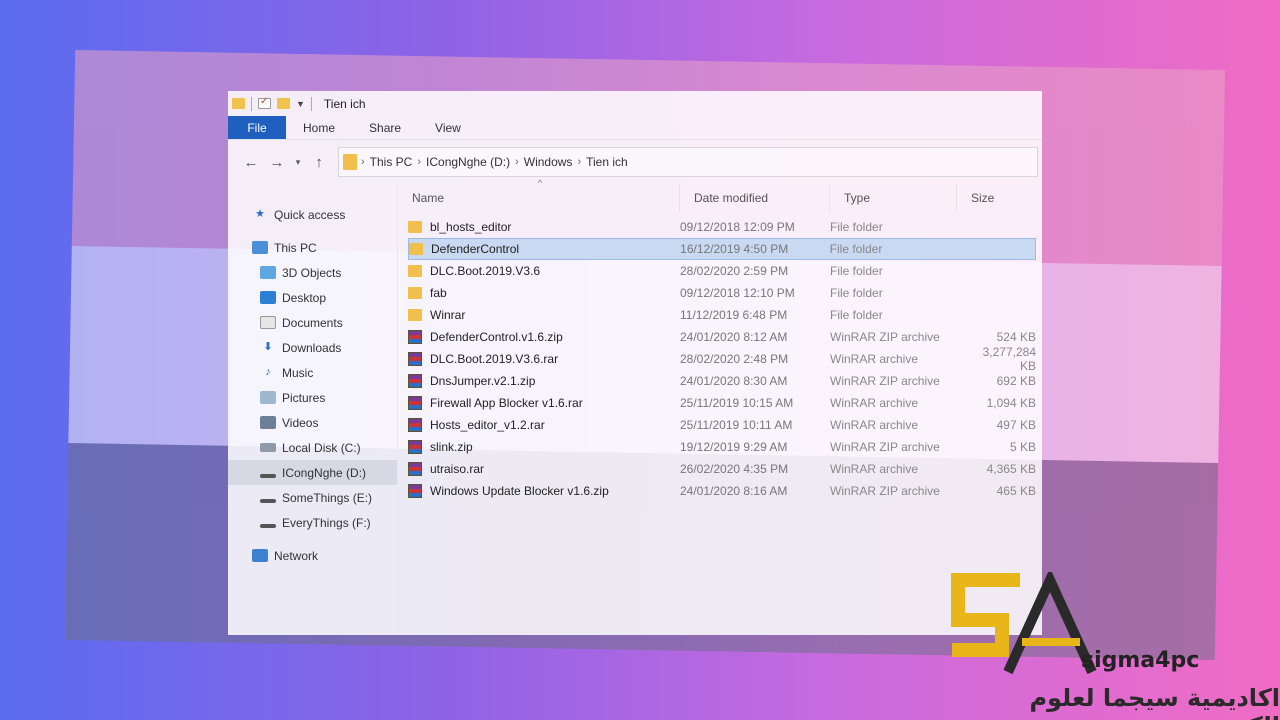 Image resolution: width=1280 pixels, height=720 pixels. Describe the element at coordinates (312, 322) in the screenshot. I see `sidebar-item-documents: Documents` at that location.